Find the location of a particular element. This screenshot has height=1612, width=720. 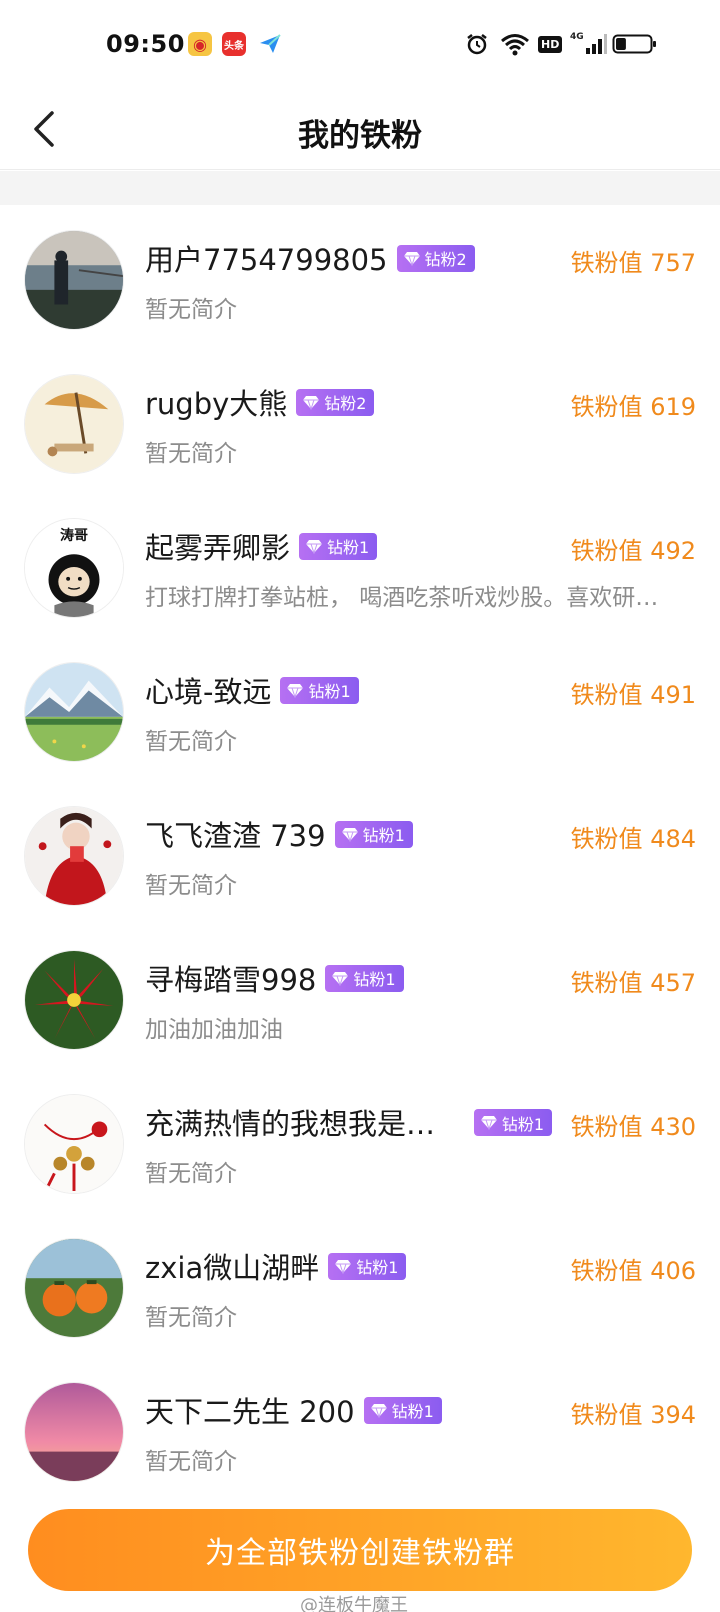

bottom-bar: 为全部铁粉创建铁粉群 @连板牛魔王 is located at coordinates (360, 1551).